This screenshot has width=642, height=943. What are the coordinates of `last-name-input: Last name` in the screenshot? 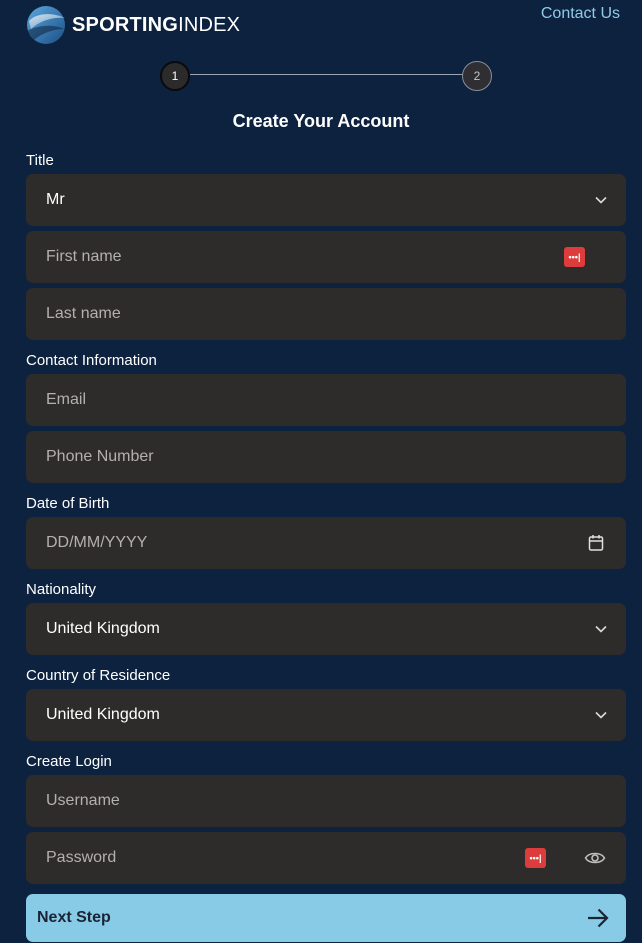 It's located at (326, 314).